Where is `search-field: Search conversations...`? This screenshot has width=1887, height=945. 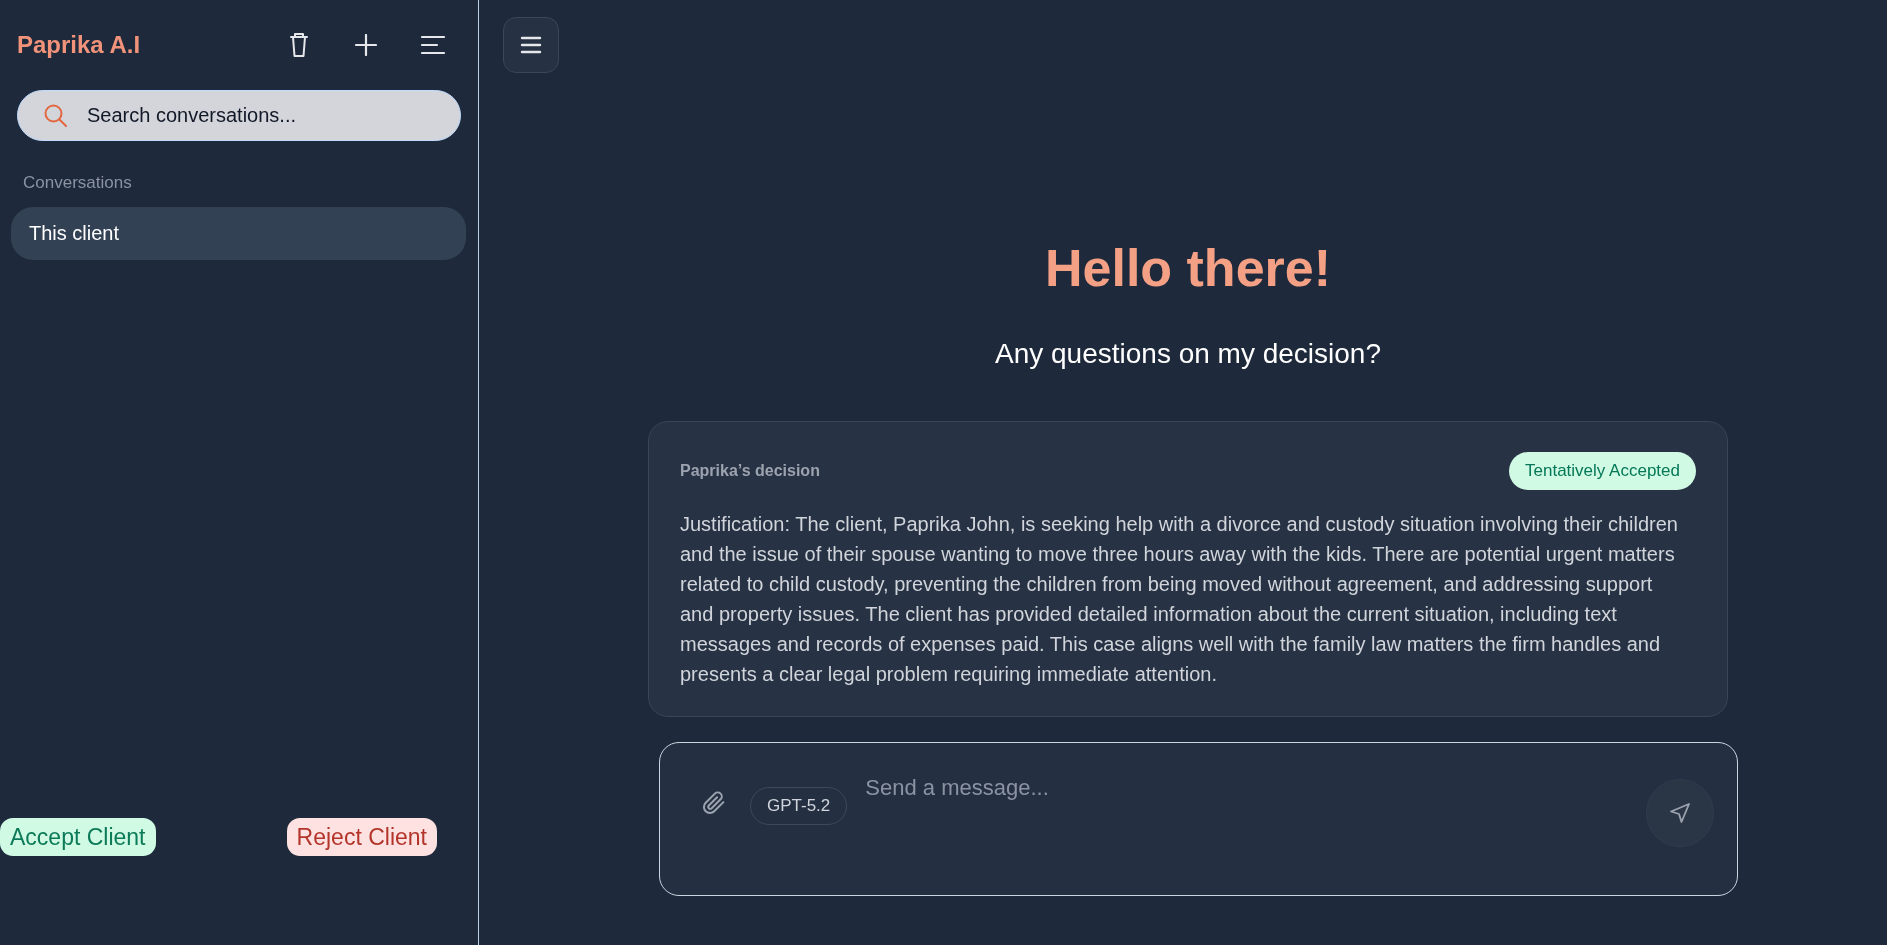
search-field: Search conversations... is located at coordinates (239, 115).